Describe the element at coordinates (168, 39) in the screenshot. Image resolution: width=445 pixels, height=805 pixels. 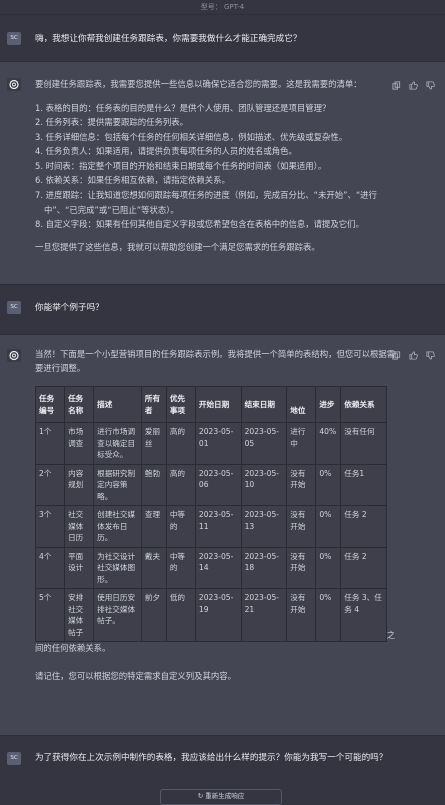
I see `user-message-text: 嗨，我想让你帮我创建任务跟踪表，你需要我做什么才能正确完成它？` at that location.